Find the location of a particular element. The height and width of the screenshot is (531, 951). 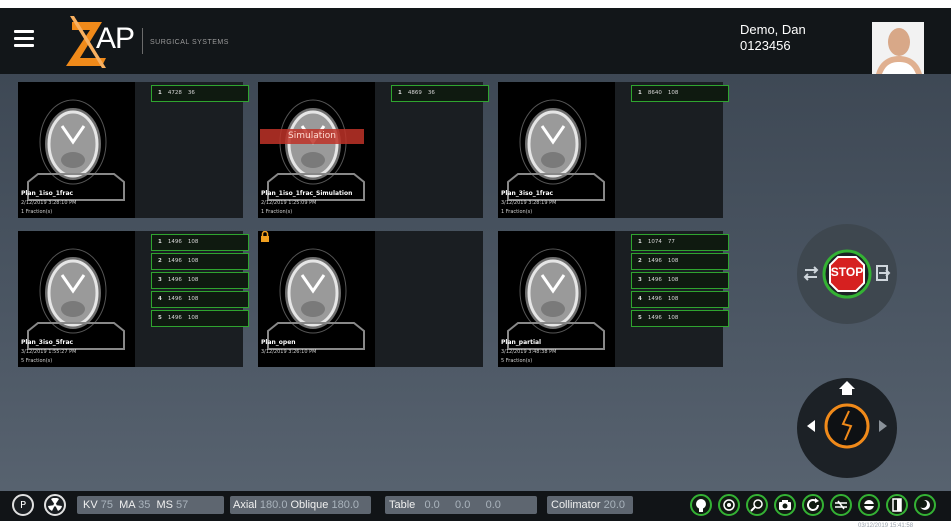

fraction-list: 1 1074 77 2 1496 108 3 1496 108 4 1496 108 5 1496 108 is located at coordinates (672, 299).